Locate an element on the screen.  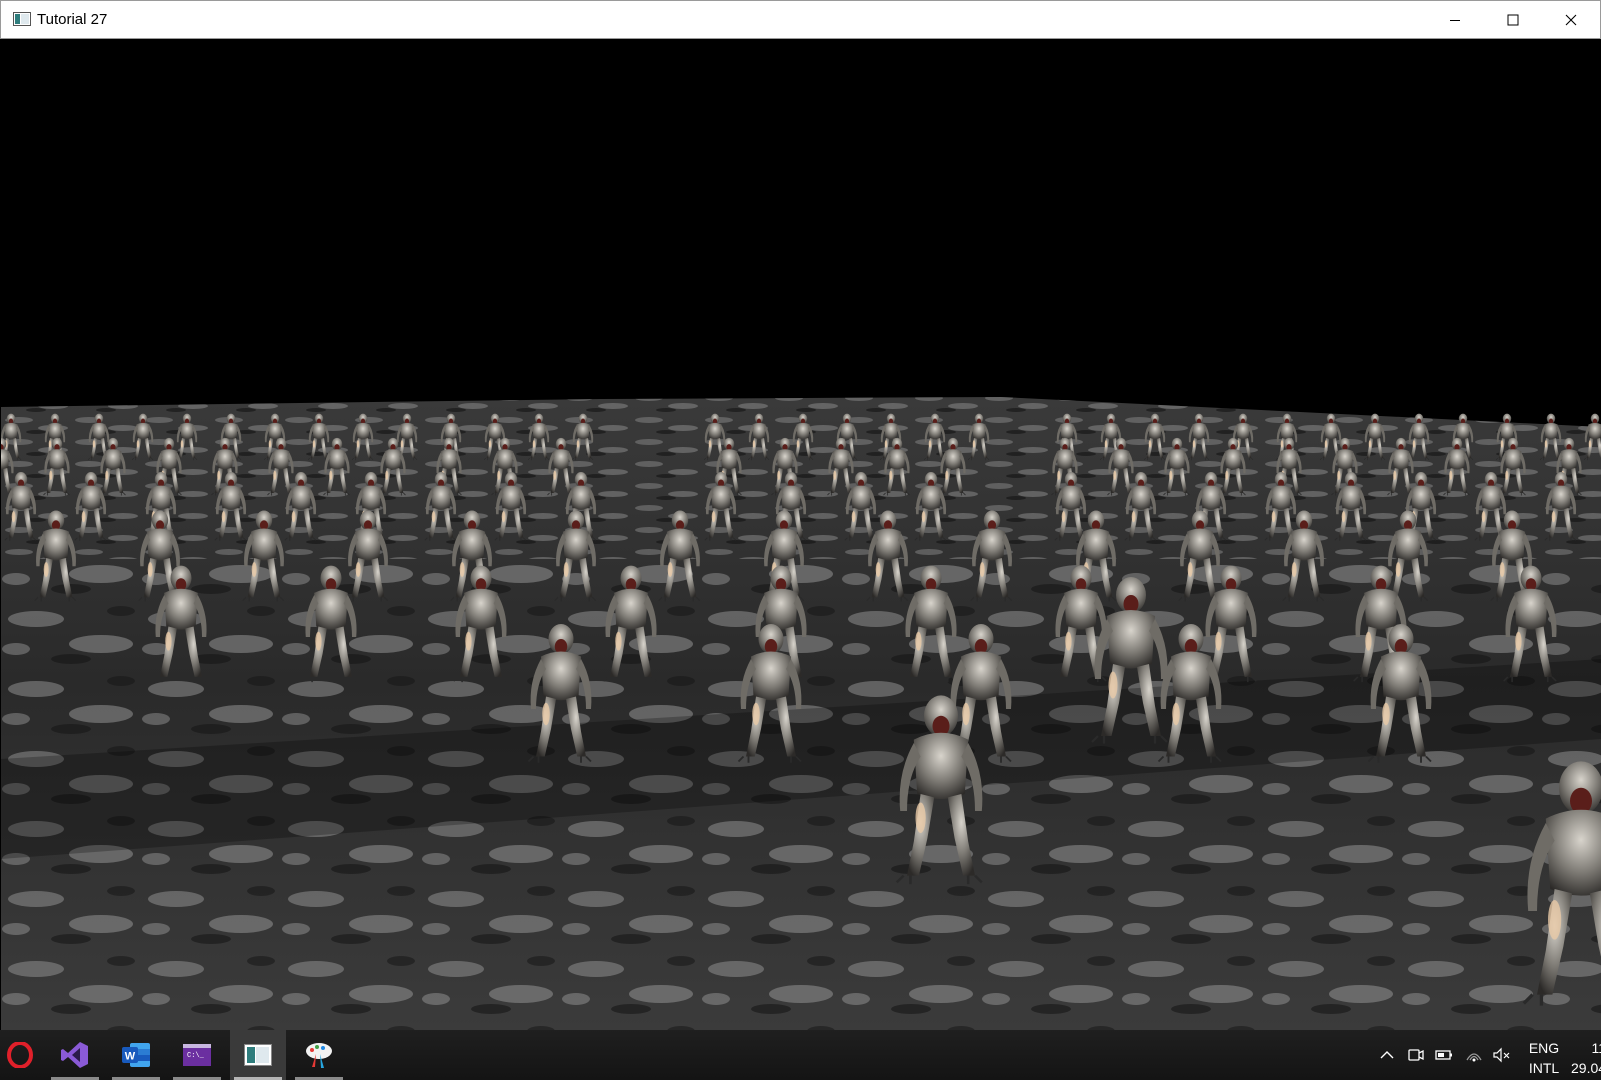
volume-muted-icon is located at coordinates (1502, 1055).